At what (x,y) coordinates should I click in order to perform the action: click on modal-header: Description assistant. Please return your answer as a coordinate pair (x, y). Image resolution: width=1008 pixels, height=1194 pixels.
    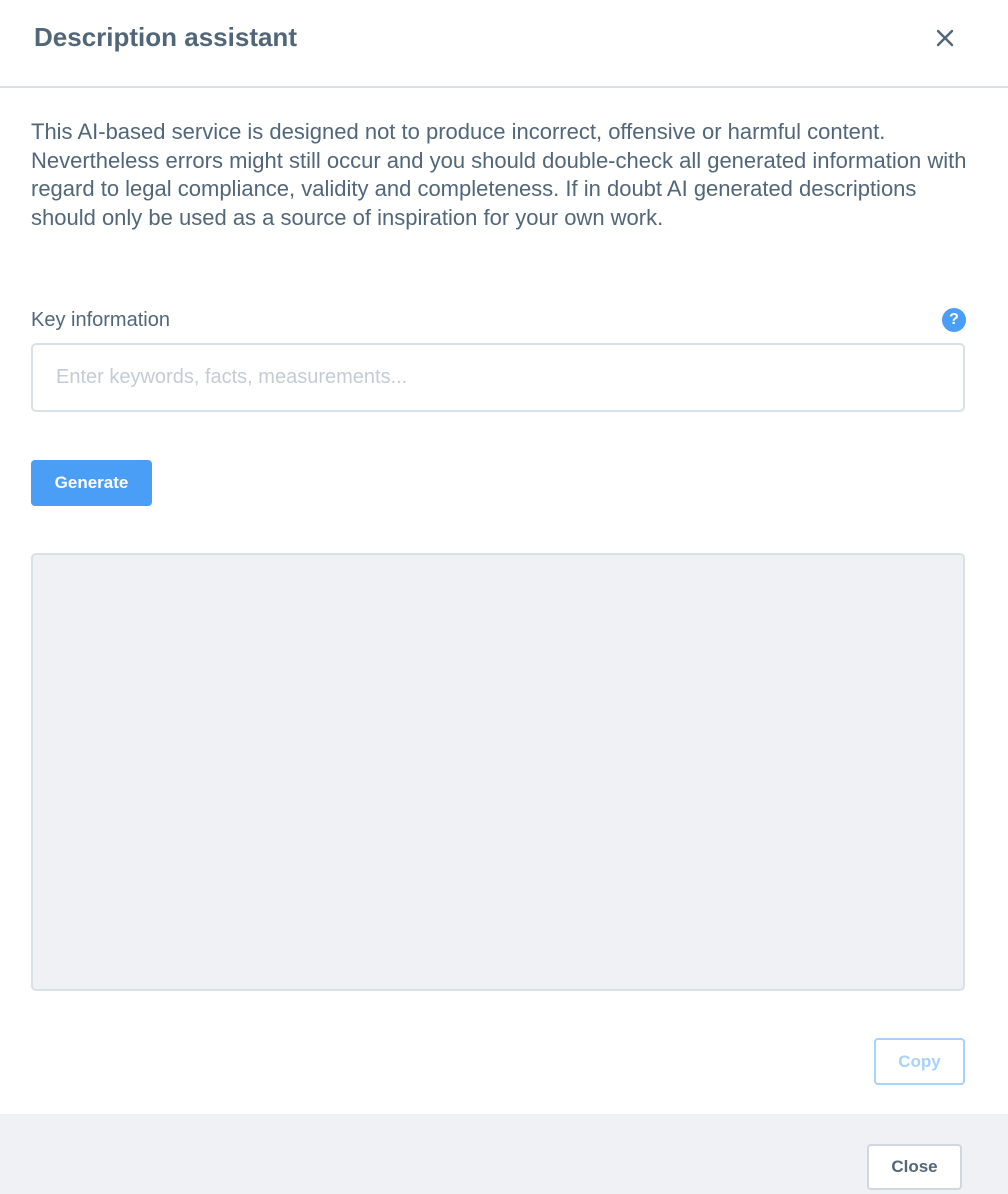
    Looking at the image, I should click on (504, 44).